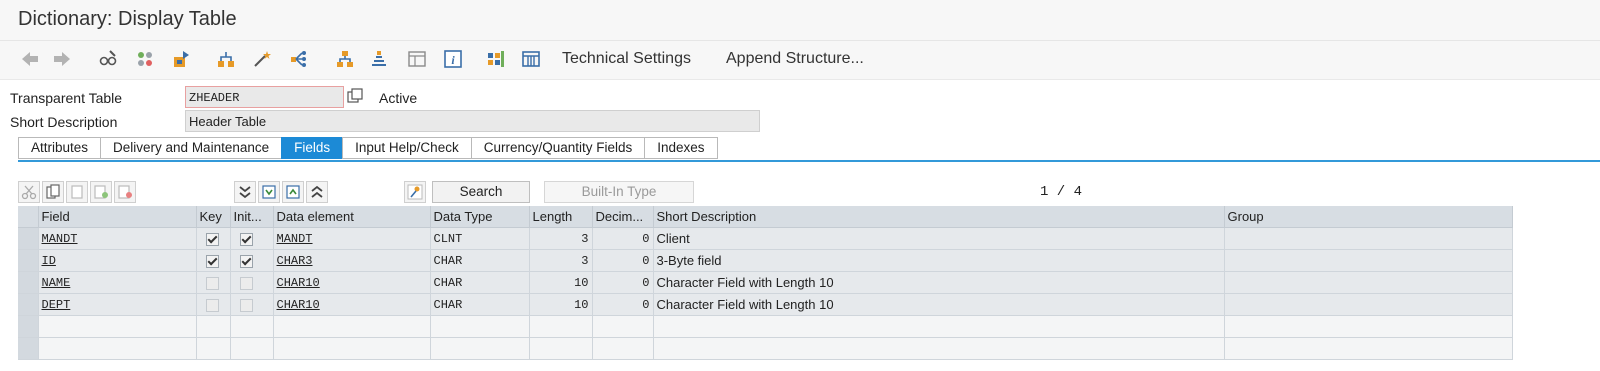 The height and width of the screenshot is (371, 1600). Describe the element at coordinates (117, 217) in the screenshot. I see `column-header-field: Field` at that location.